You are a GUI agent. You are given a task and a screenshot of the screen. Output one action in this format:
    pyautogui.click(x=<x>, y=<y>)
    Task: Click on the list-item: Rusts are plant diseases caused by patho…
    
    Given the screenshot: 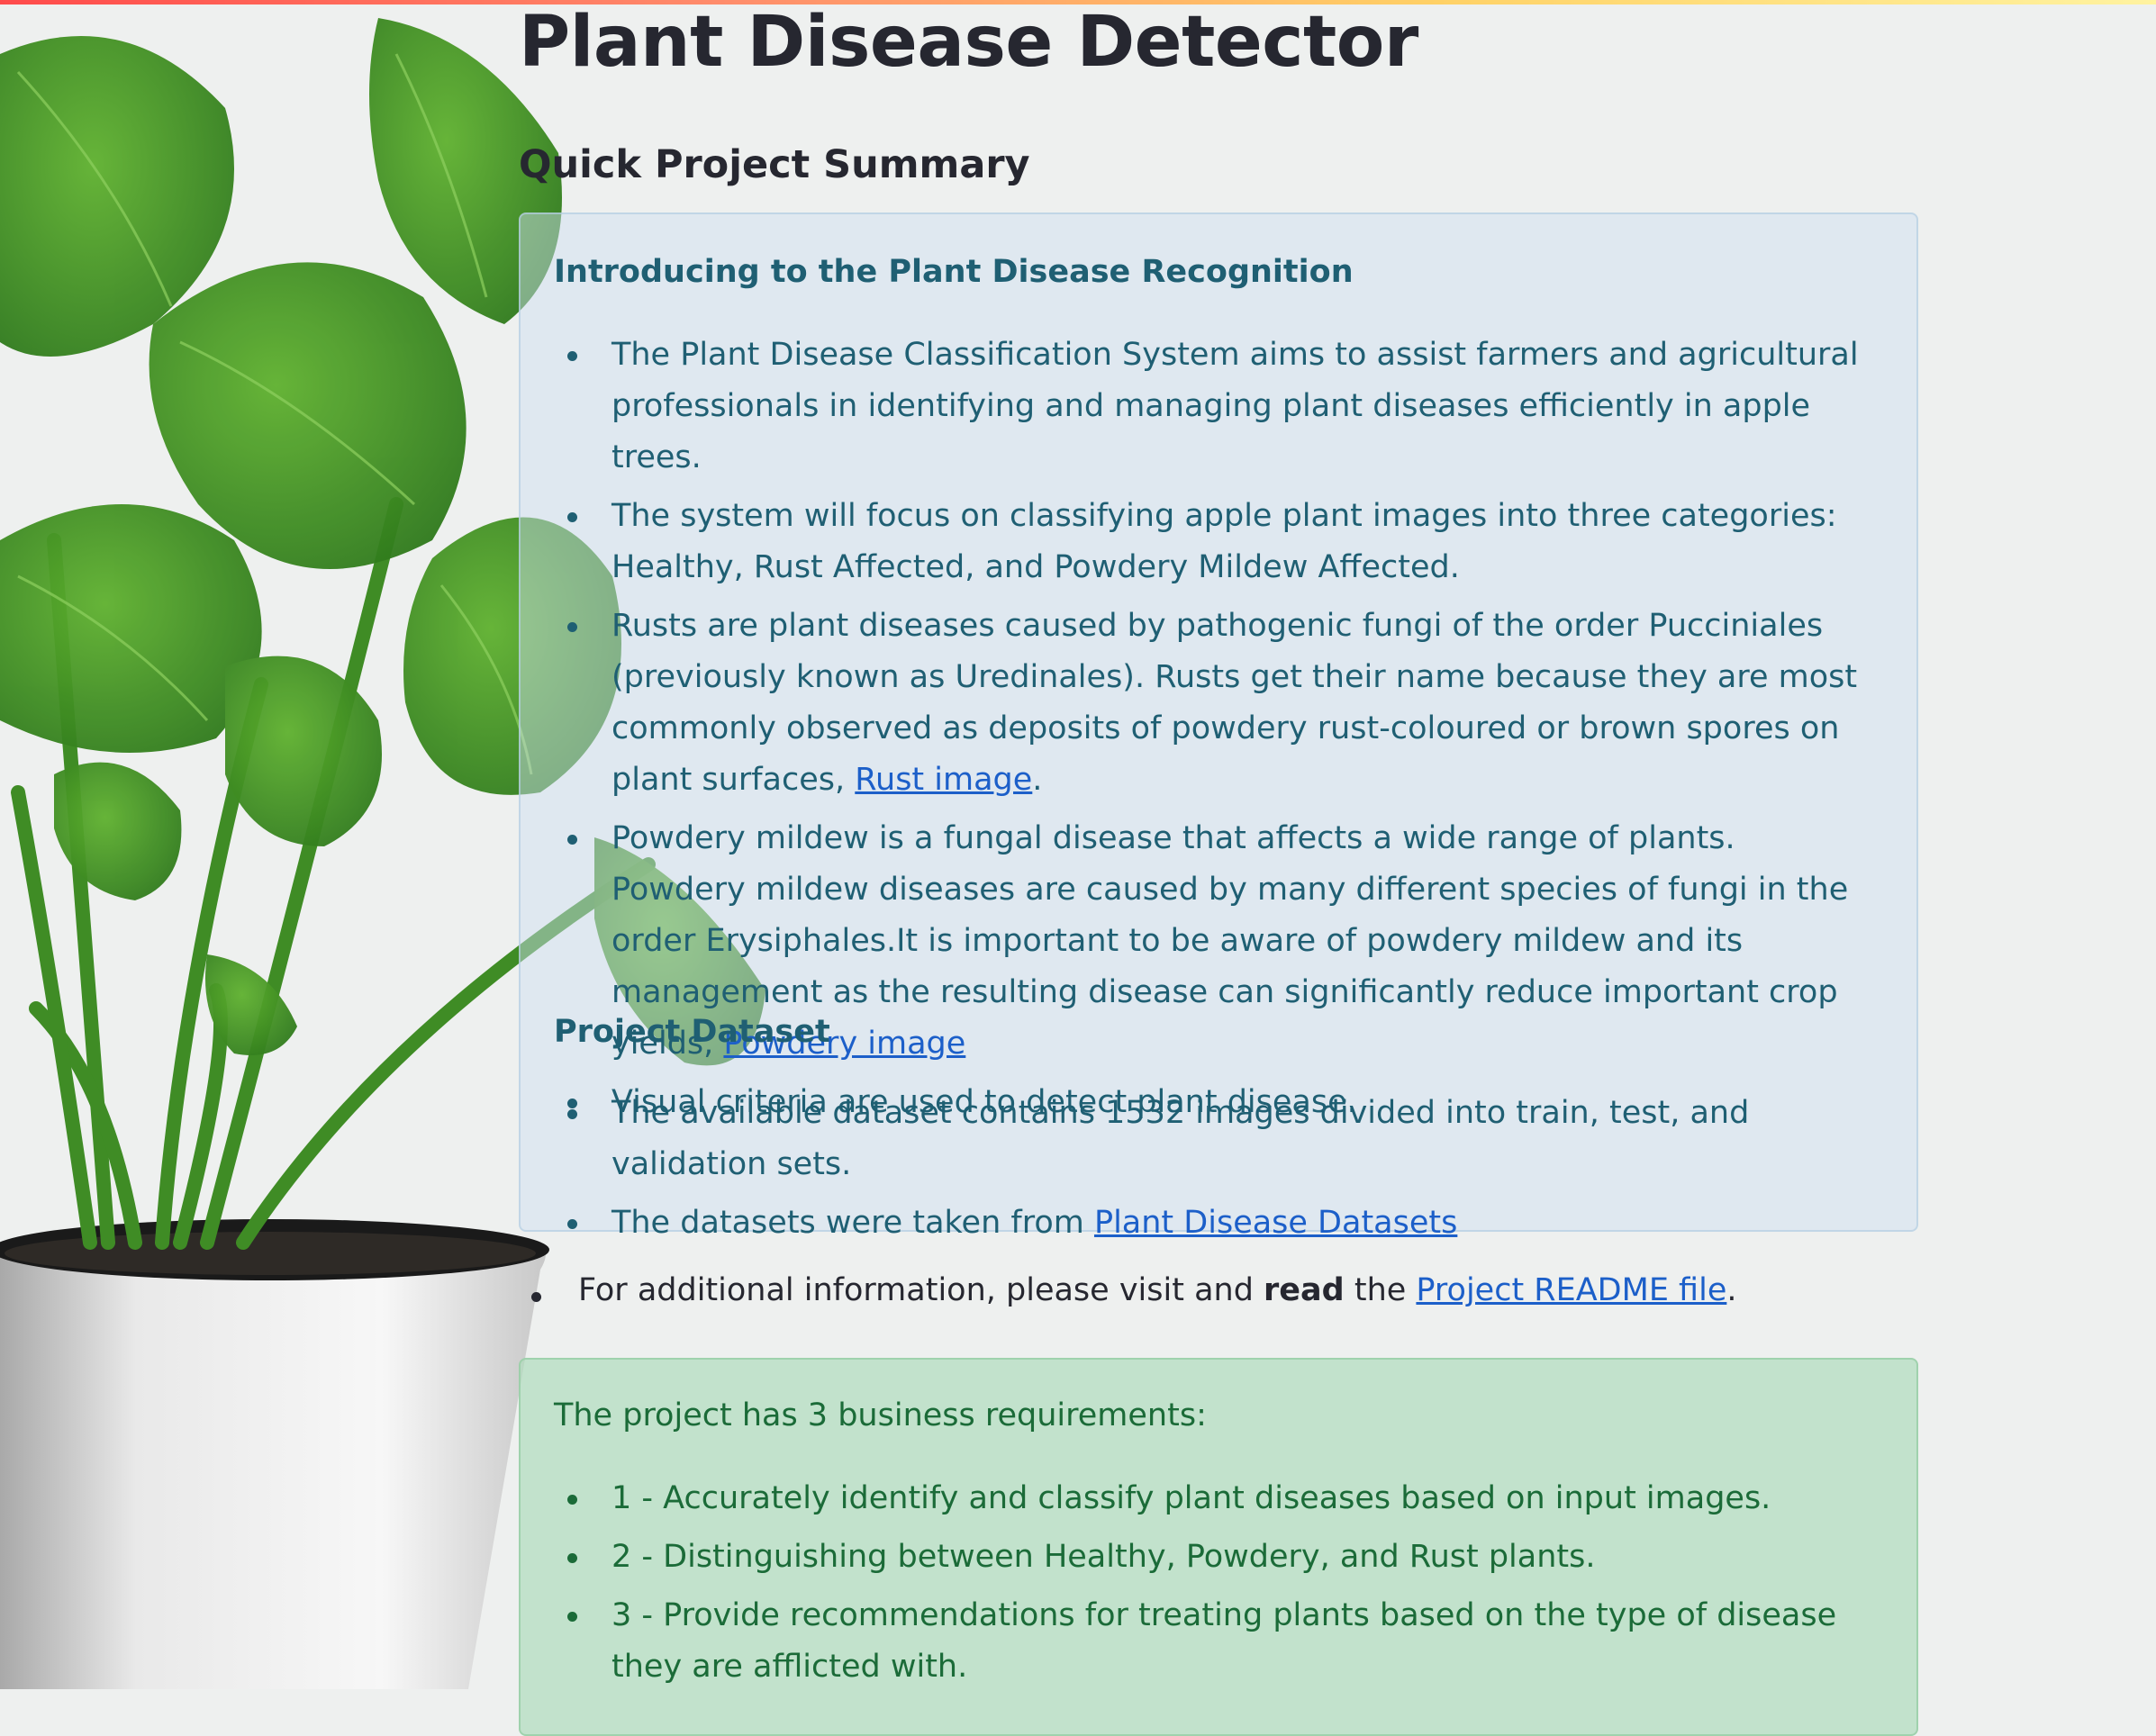 What is the action you would take?
    pyautogui.click(x=1196, y=703)
    